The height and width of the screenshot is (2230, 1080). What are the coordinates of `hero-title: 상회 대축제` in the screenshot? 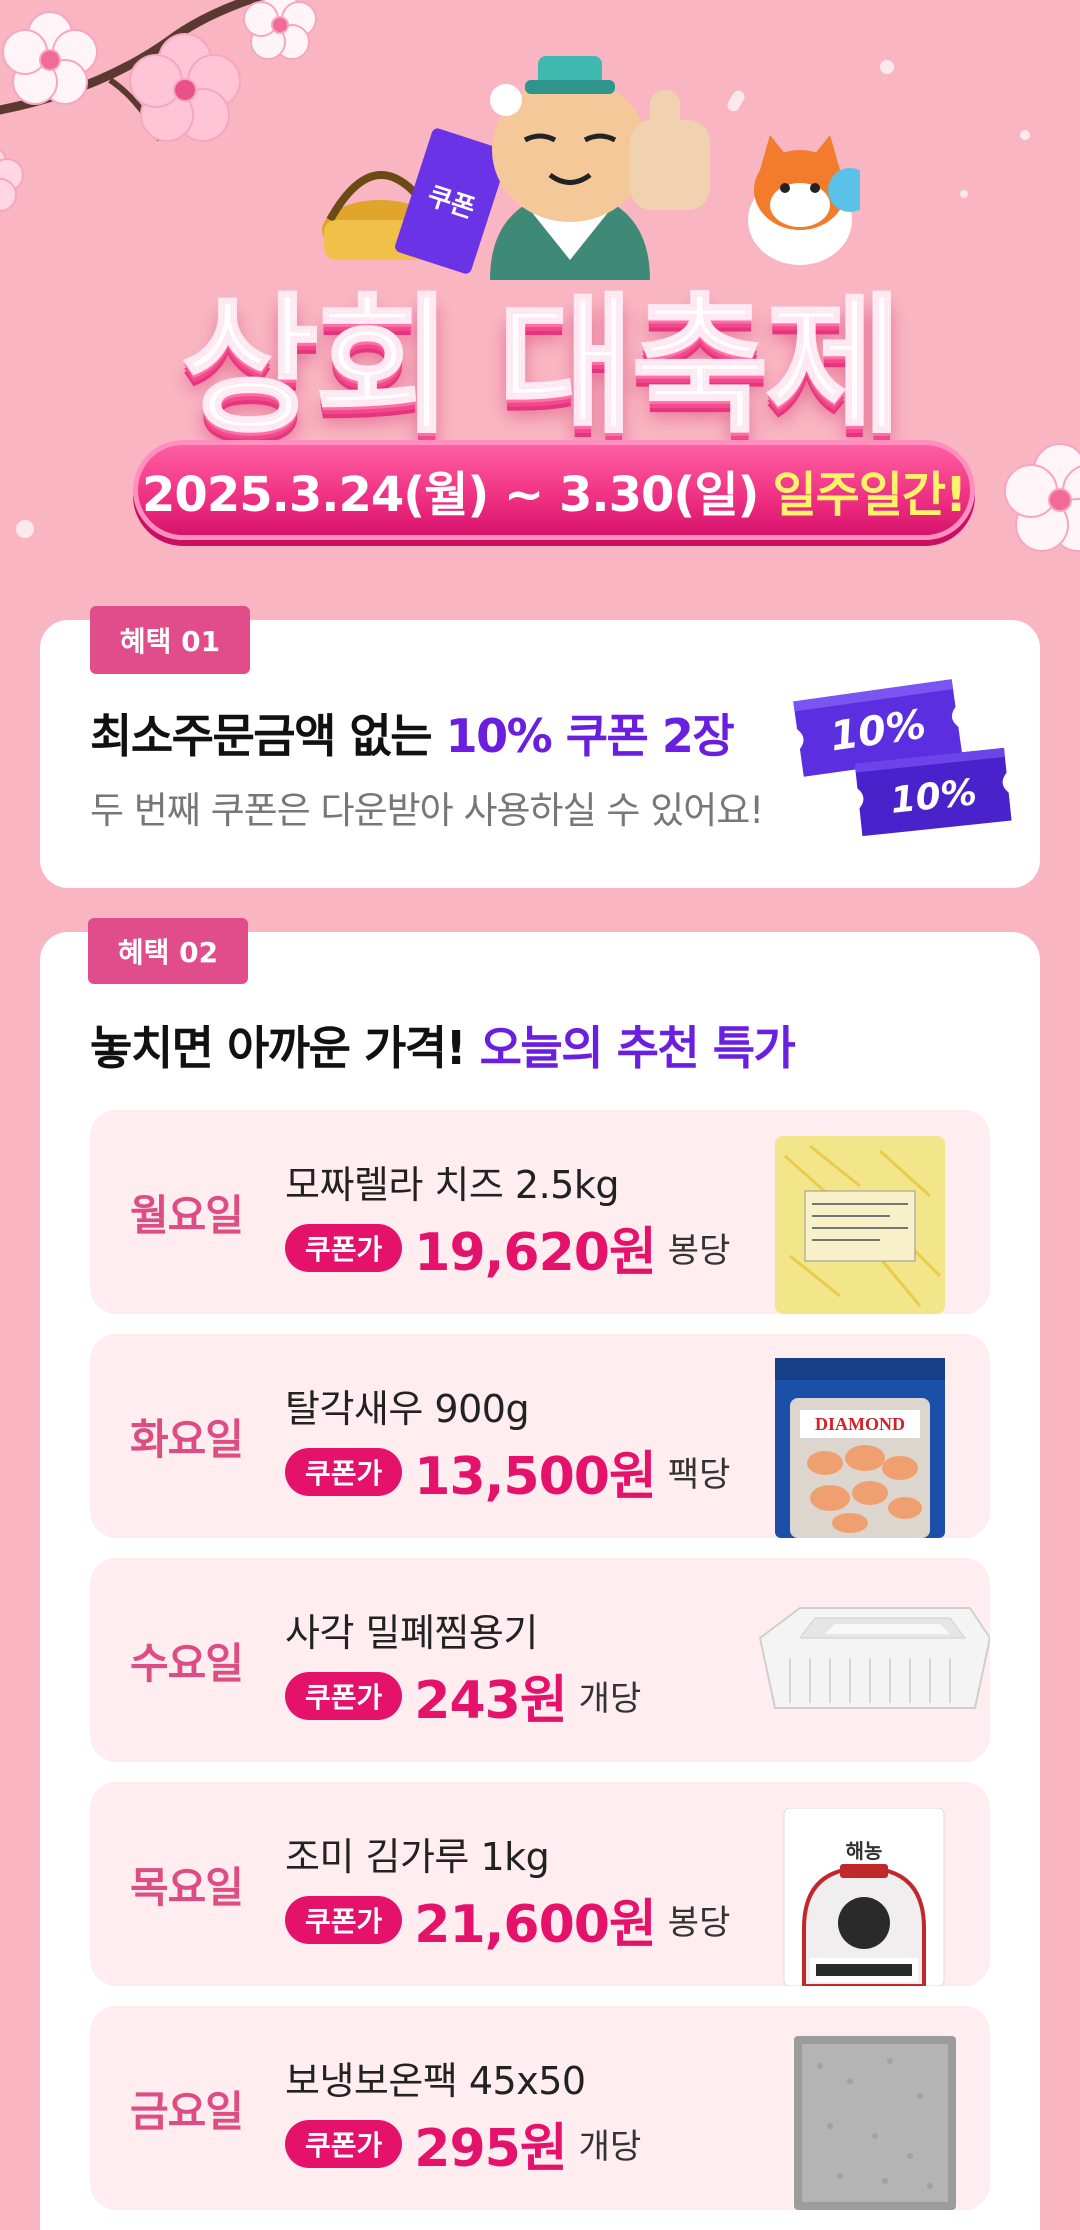 It's located at (542, 367).